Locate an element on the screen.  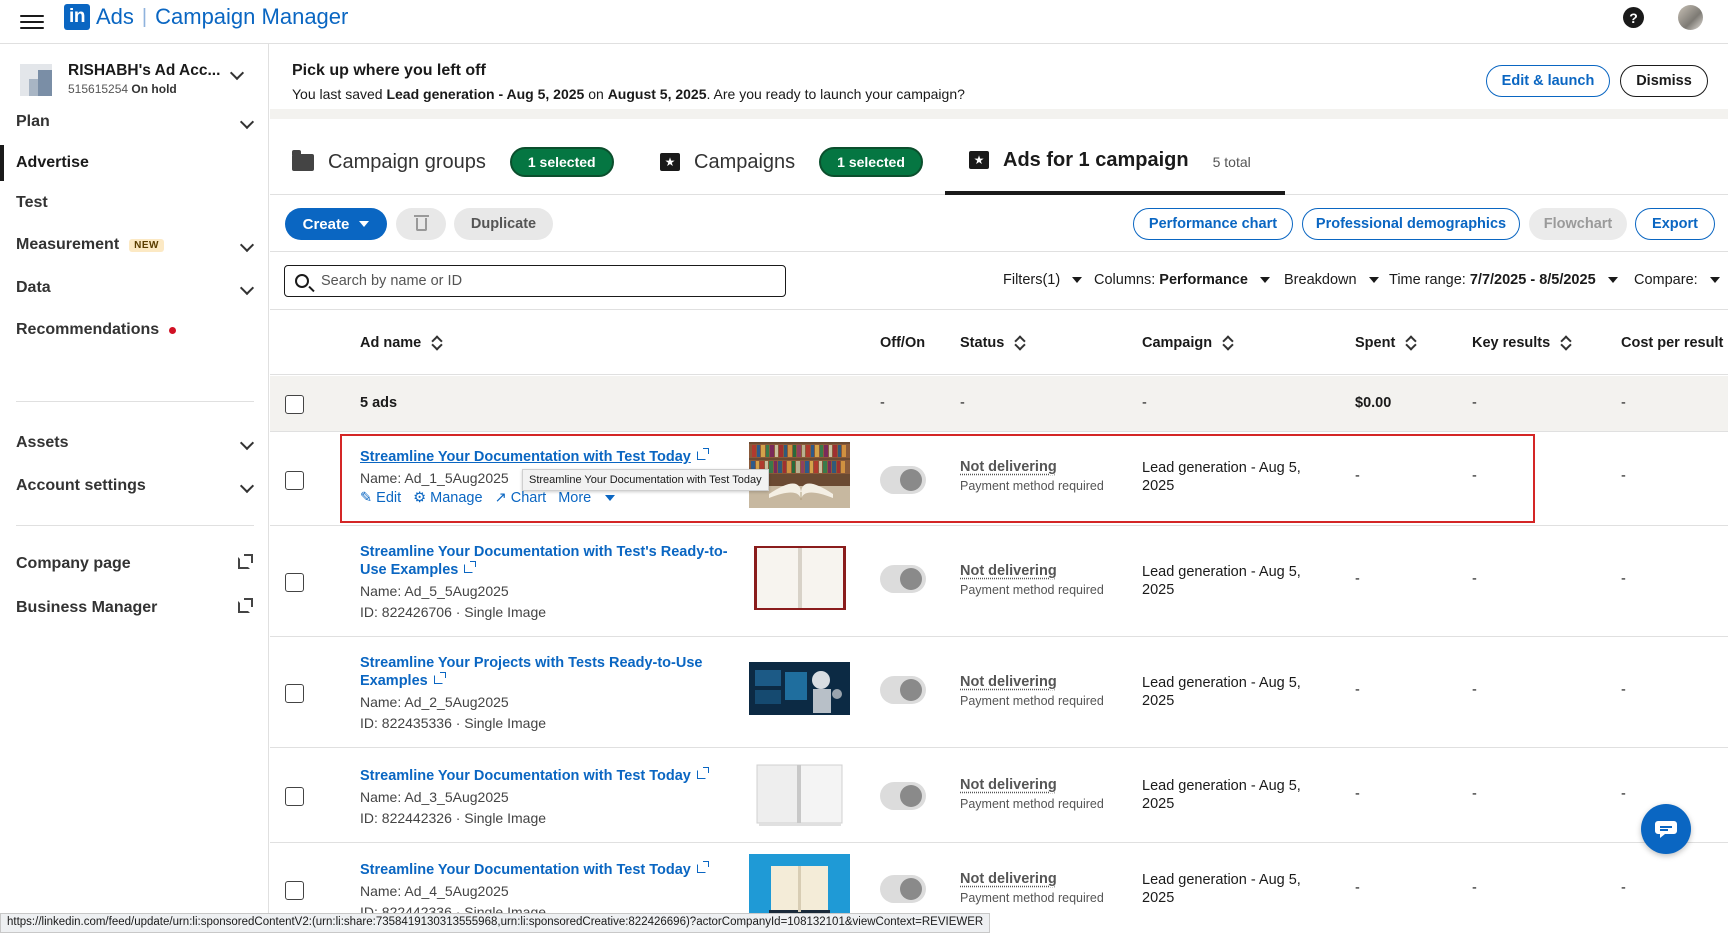
sidebar-item-company-page: Company page is located at coordinates (134, 564).